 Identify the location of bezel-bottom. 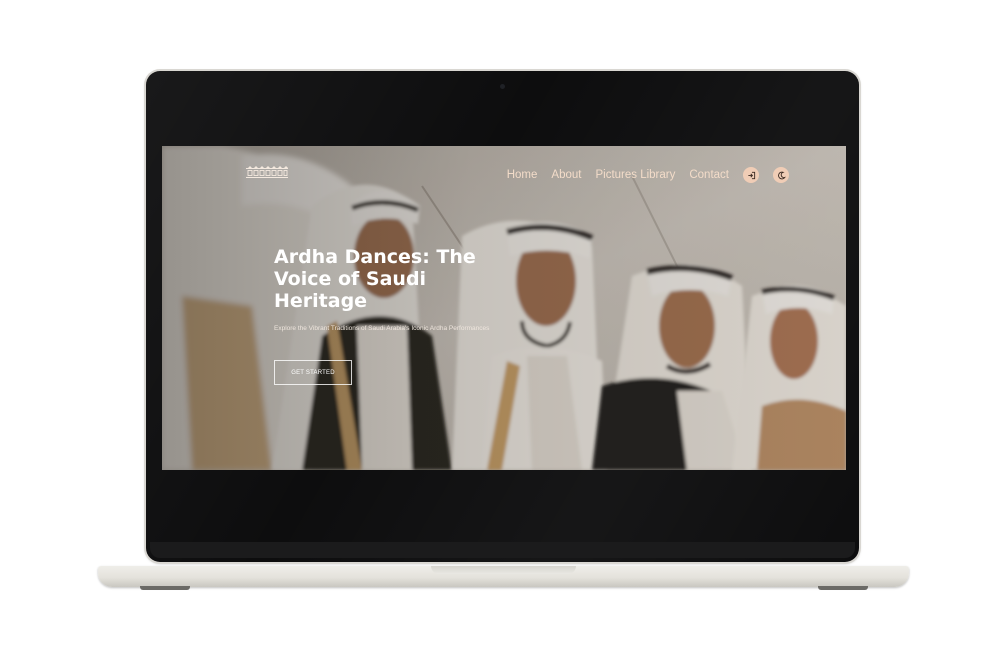
(502, 550).